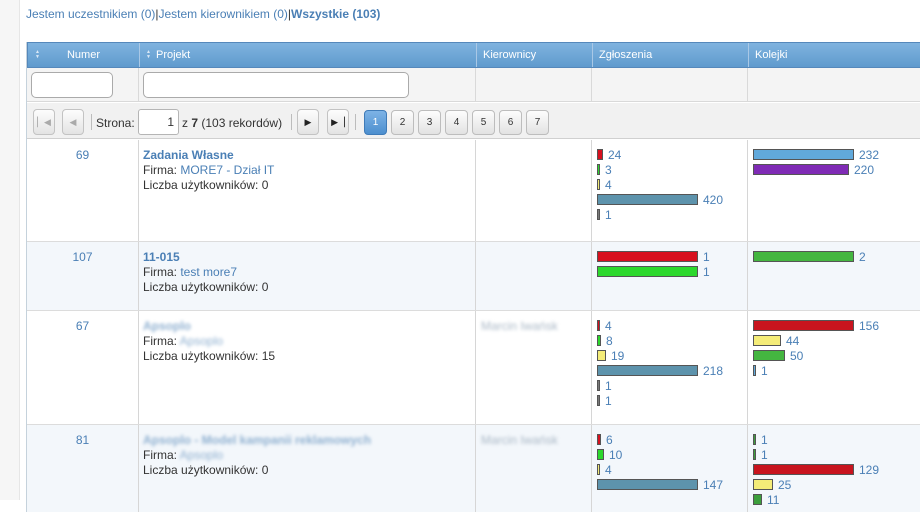 The height and width of the screenshot is (512, 920). What do you see at coordinates (309, 326) in the screenshot?
I see `project-title-link: Apsoplo` at bounding box center [309, 326].